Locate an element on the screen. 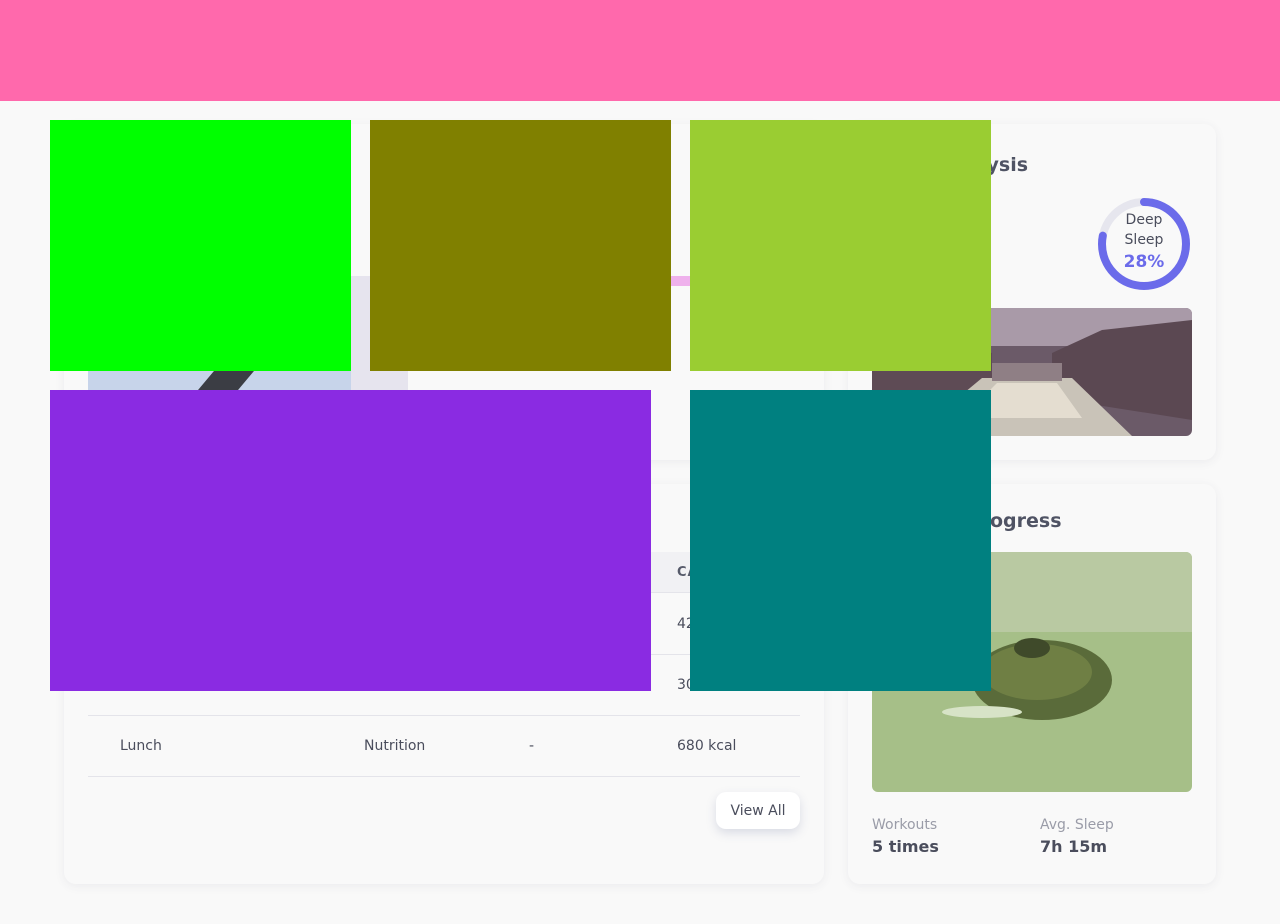  accent-strip is located at coordinates (680, 281).